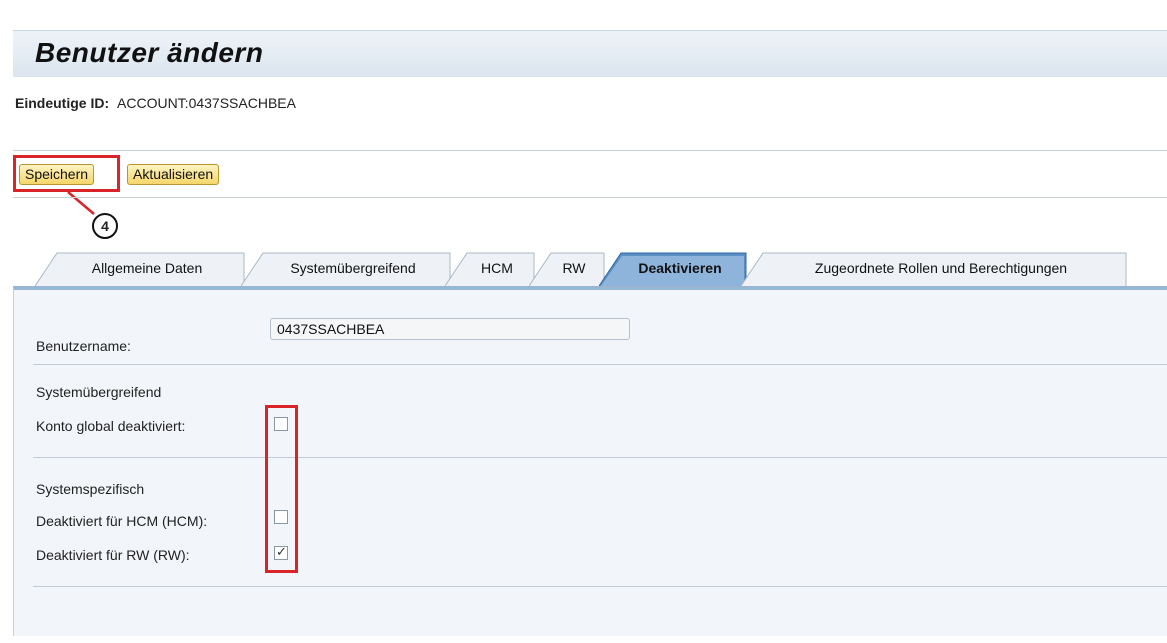  What do you see at coordinates (450, 329) in the screenshot?
I see `username-field: 0437SSACHBEA` at bounding box center [450, 329].